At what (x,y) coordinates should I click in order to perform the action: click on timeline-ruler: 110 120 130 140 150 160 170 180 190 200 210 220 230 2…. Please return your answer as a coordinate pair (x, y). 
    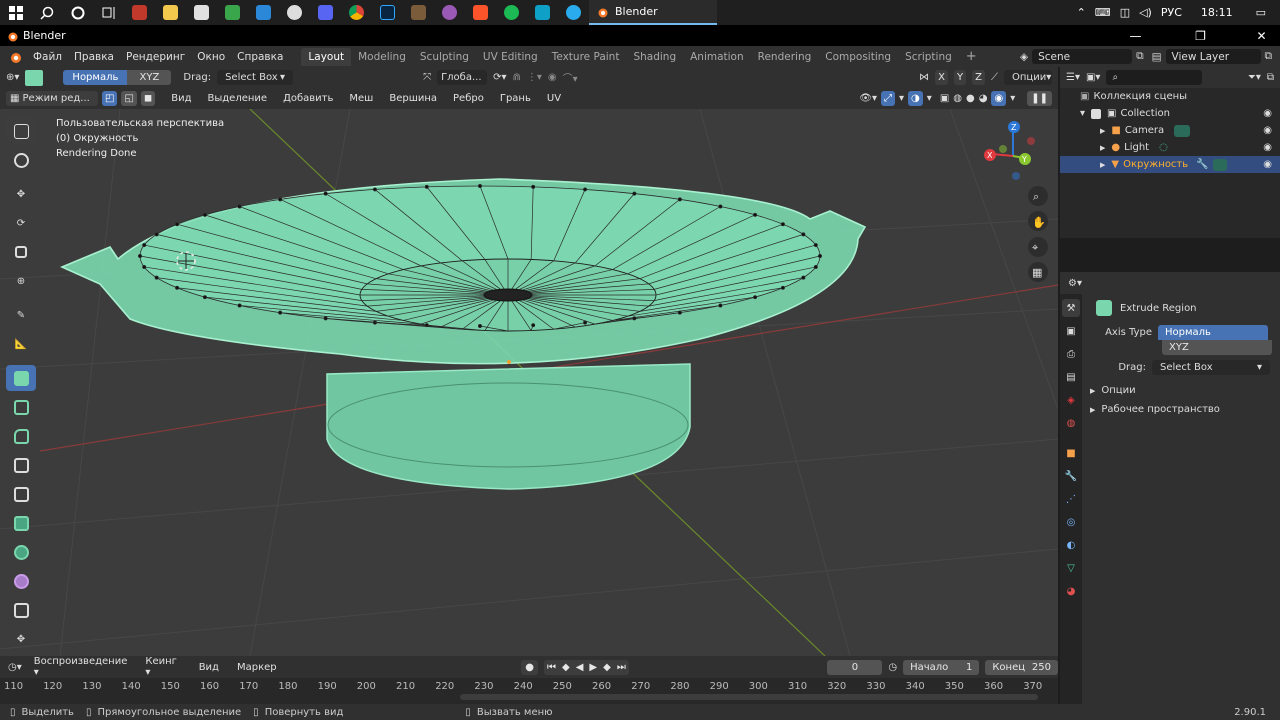
    Looking at the image, I should click on (529, 691).